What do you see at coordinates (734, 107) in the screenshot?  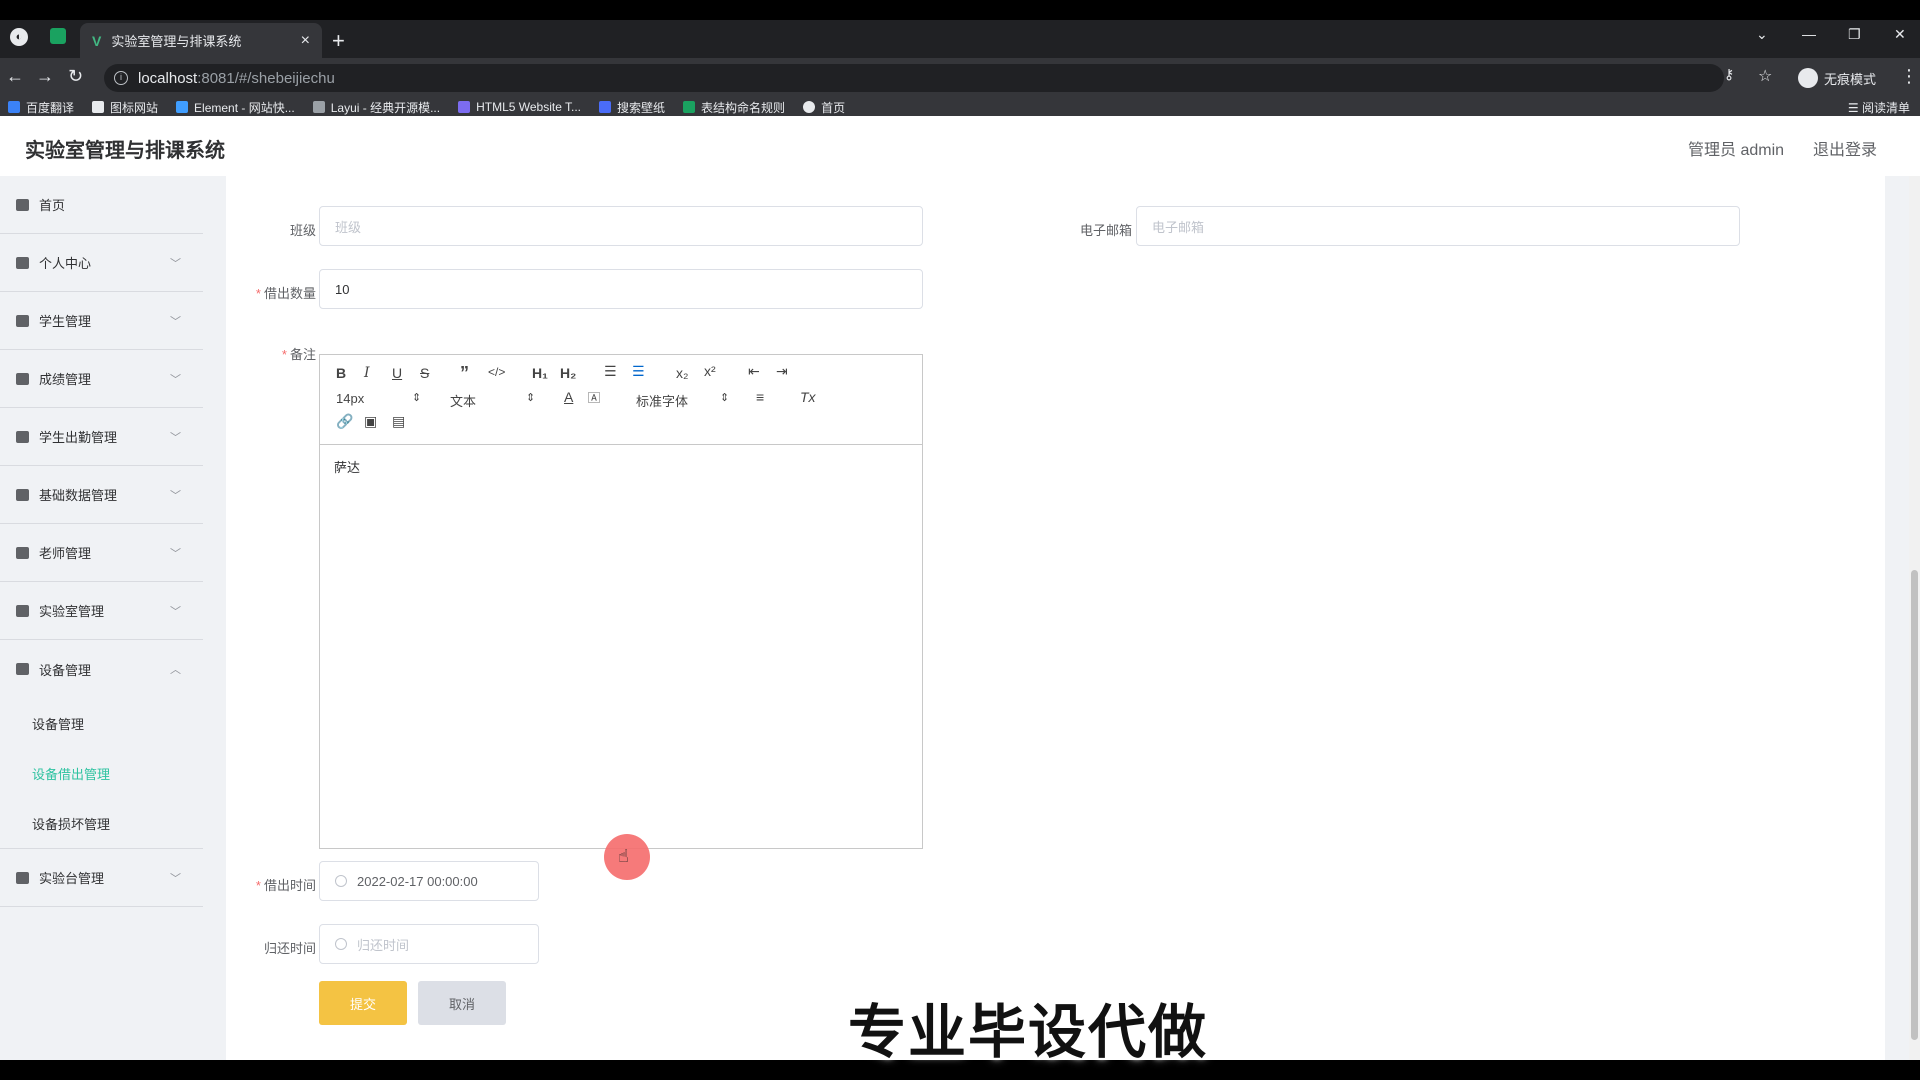 I see `bookmark-item: 表结构命名规则` at bounding box center [734, 107].